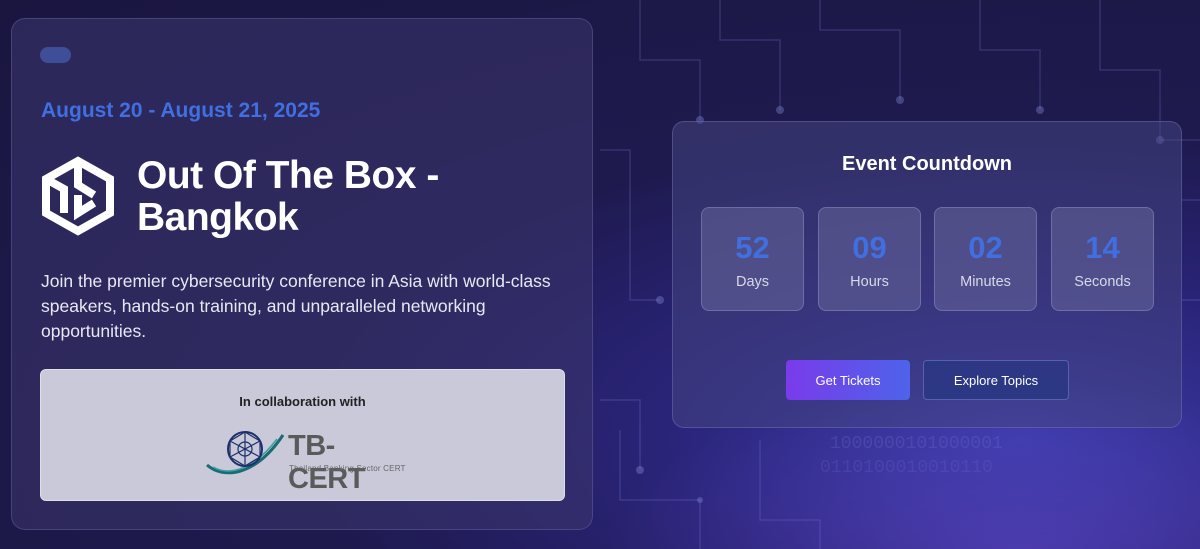 Image resolution: width=1200 pixels, height=549 pixels. I want to click on event-date: August 20 - August 21, 2025, so click(181, 110).